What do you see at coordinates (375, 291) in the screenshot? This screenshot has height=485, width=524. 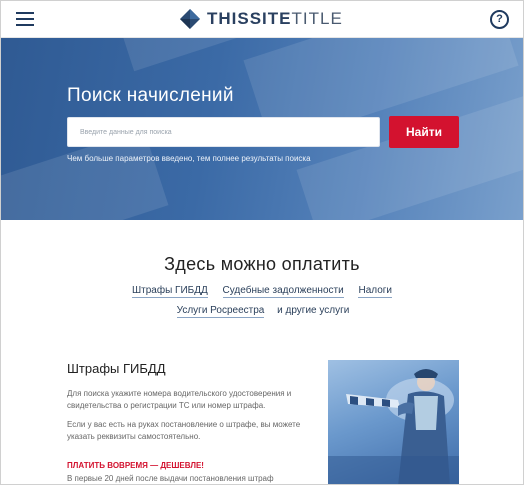 I see `link-taxes: Налоги` at bounding box center [375, 291].